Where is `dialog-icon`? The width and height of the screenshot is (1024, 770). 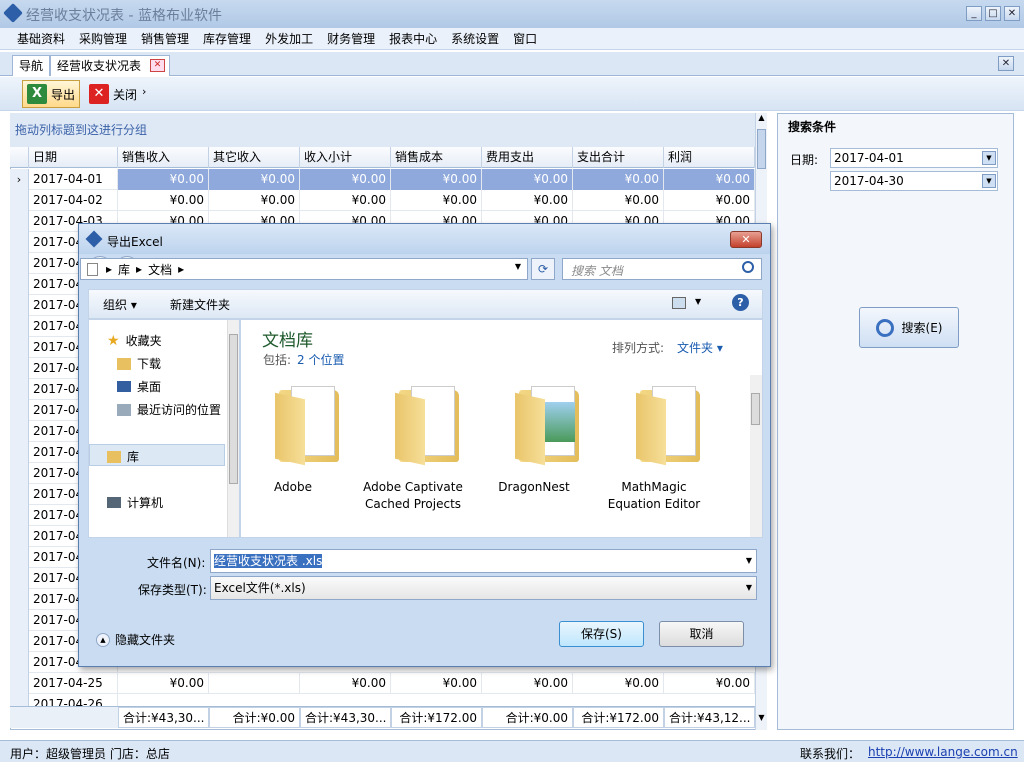 dialog-icon is located at coordinates (94, 239).